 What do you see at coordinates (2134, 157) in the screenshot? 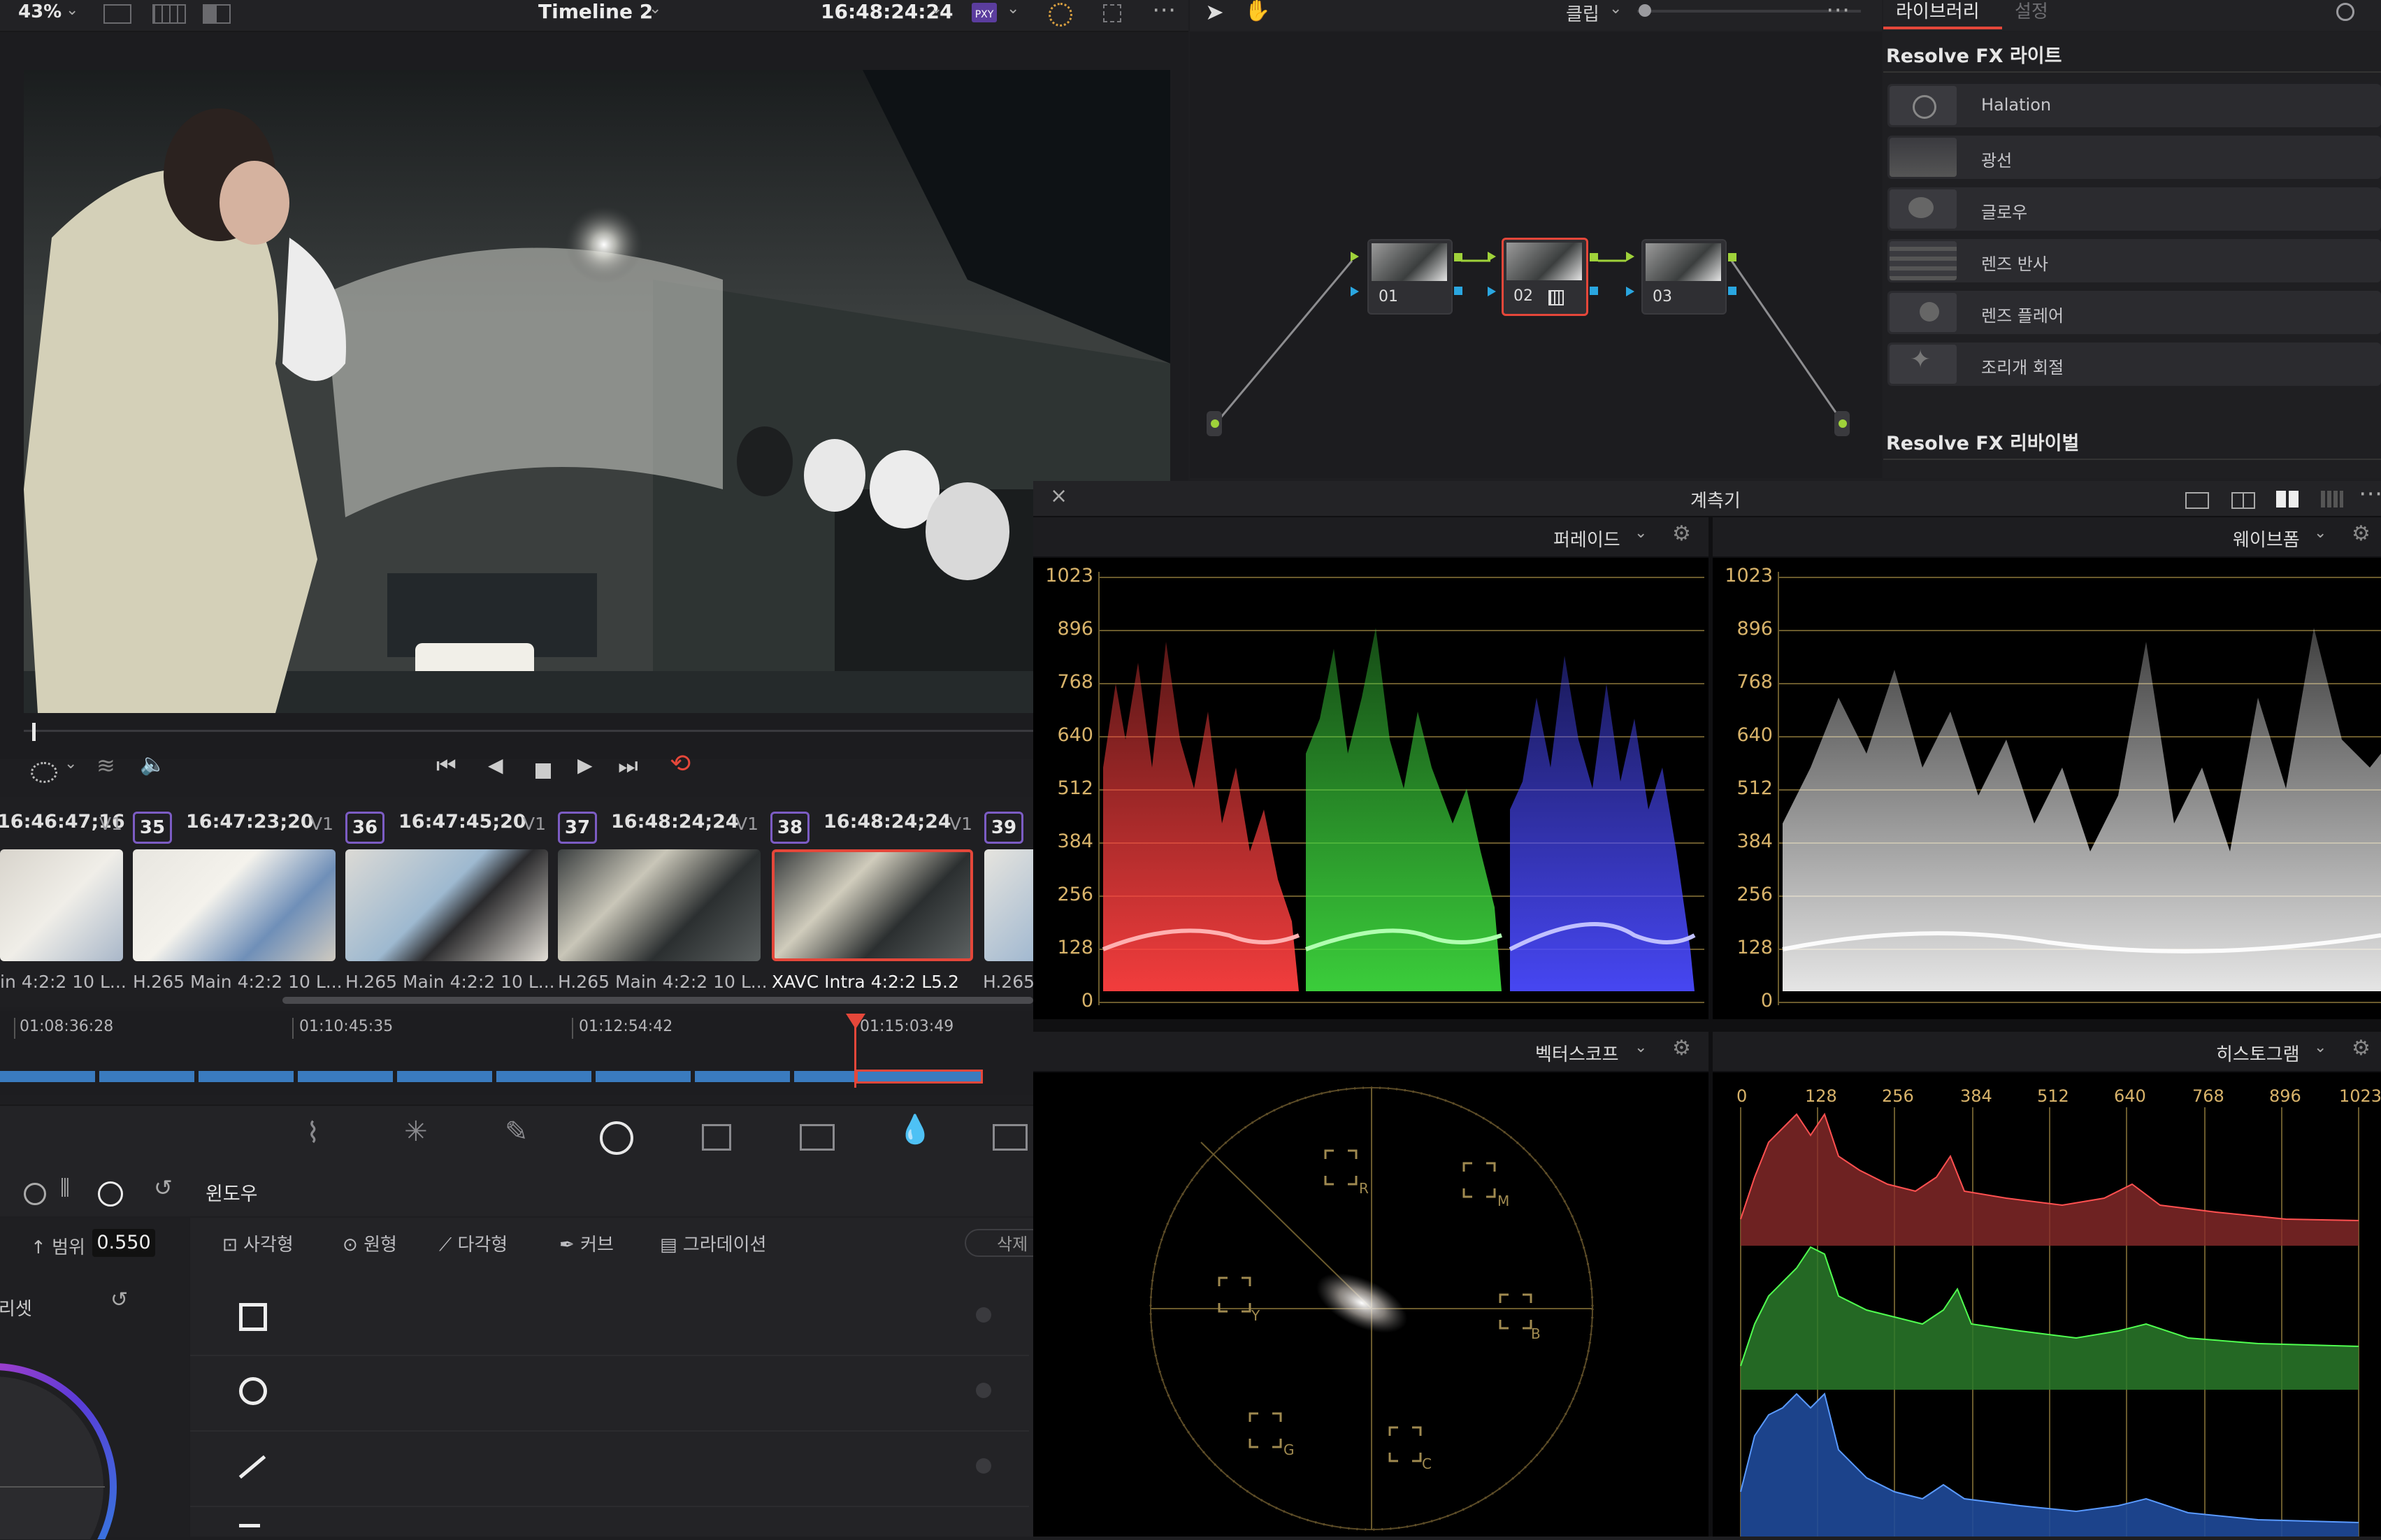
I see `fx-item-light-rays` at bounding box center [2134, 157].